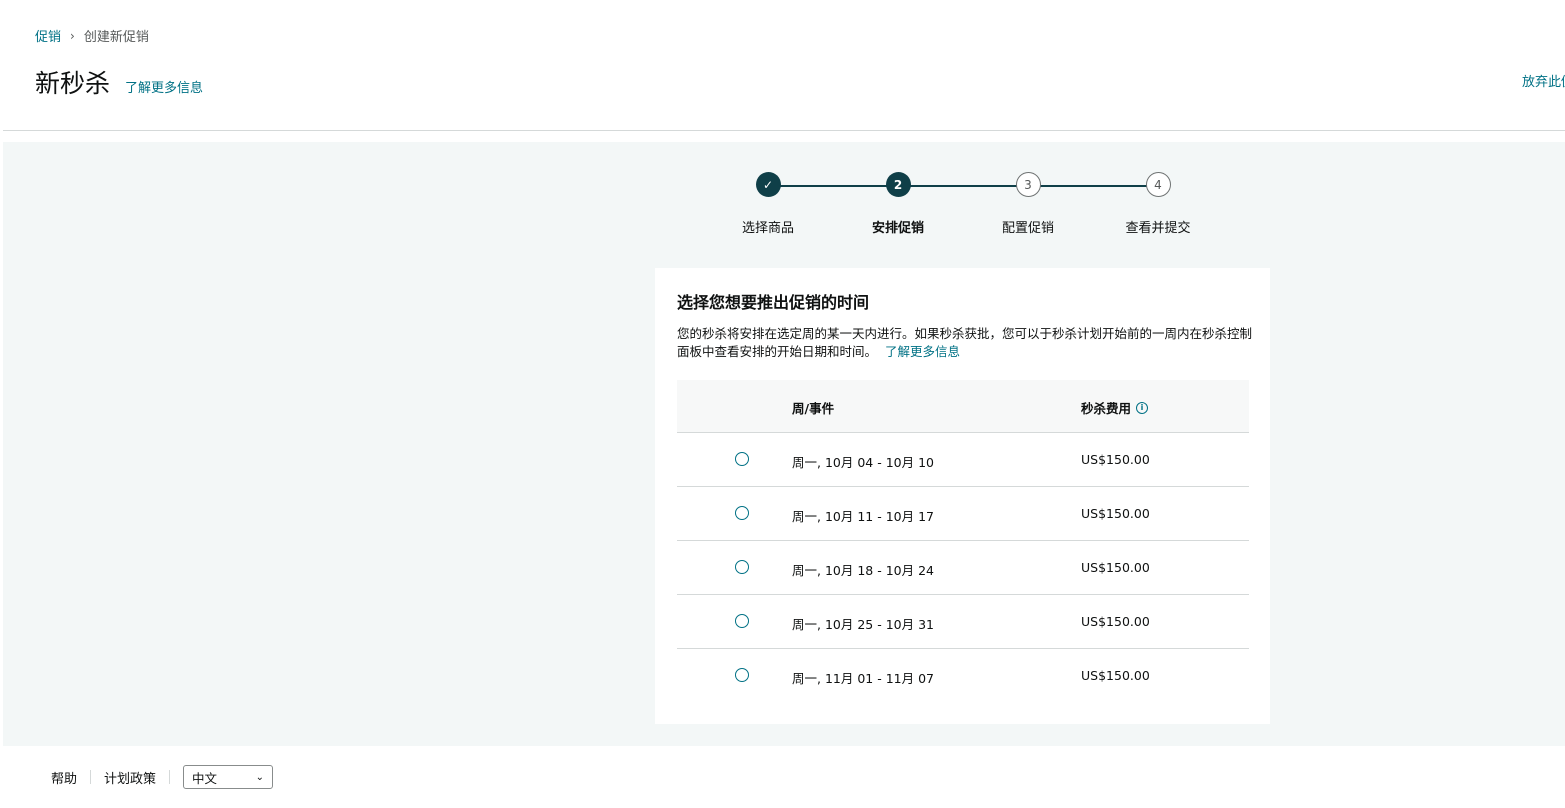 This screenshot has height=808, width=1565. What do you see at coordinates (162, 777) in the screenshot?
I see `footer-links: 帮助 计划政策 中文 ⌄` at bounding box center [162, 777].